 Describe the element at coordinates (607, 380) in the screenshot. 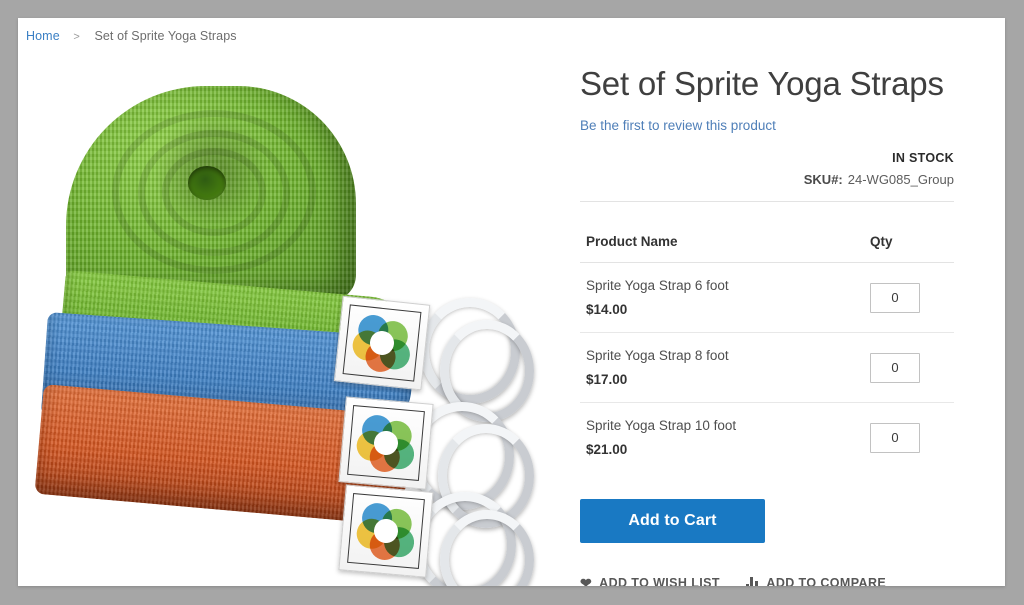

I see `item-price: $17.00` at that location.